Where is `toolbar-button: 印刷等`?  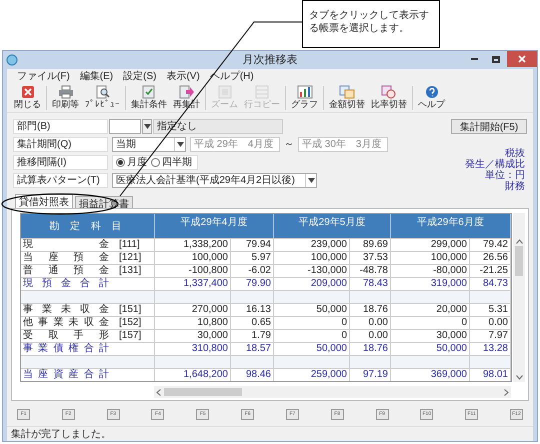
toolbar-button: 印刷等 is located at coordinates (65, 97).